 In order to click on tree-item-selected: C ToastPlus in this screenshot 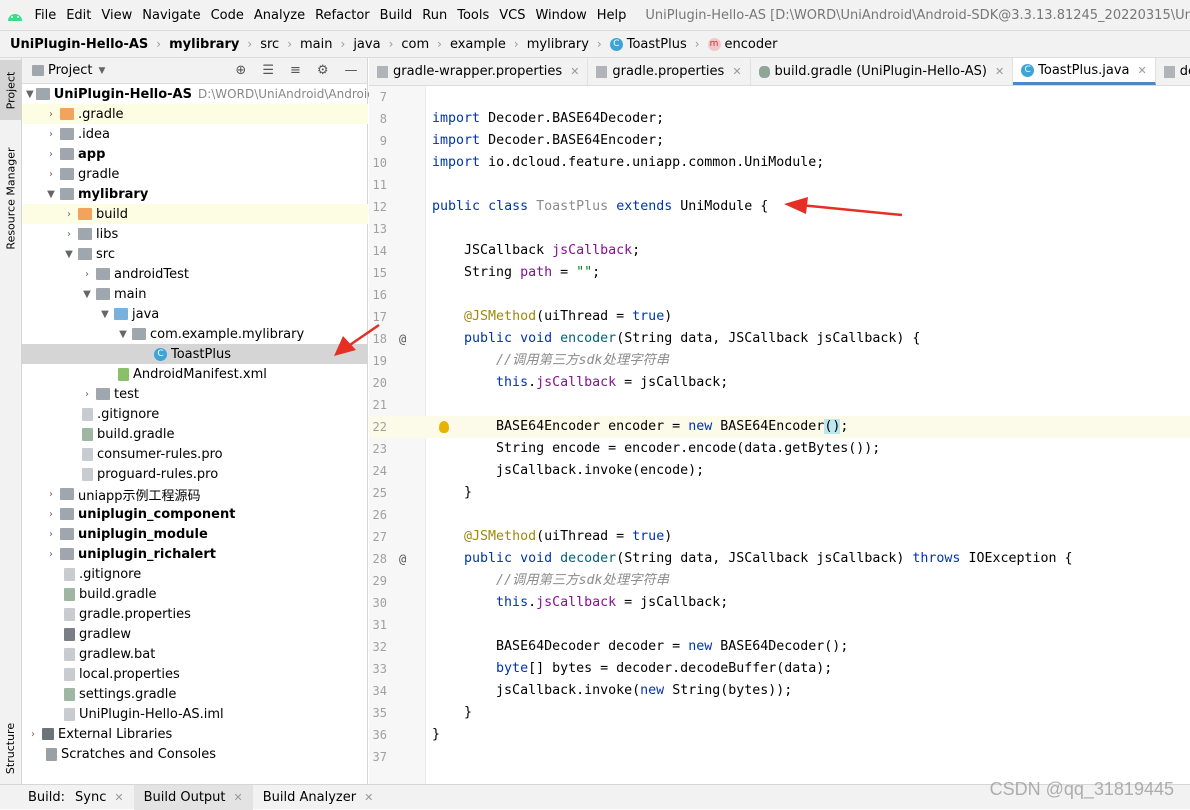, I will do `click(195, 354)`.